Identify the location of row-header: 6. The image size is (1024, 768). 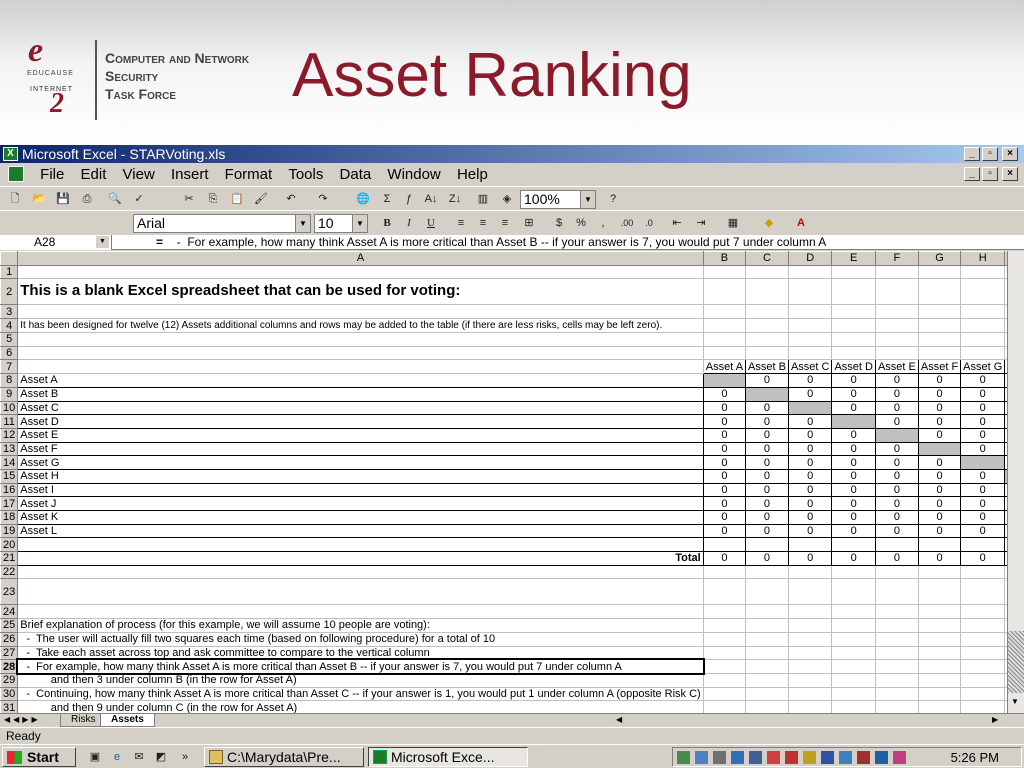
(9, 353).